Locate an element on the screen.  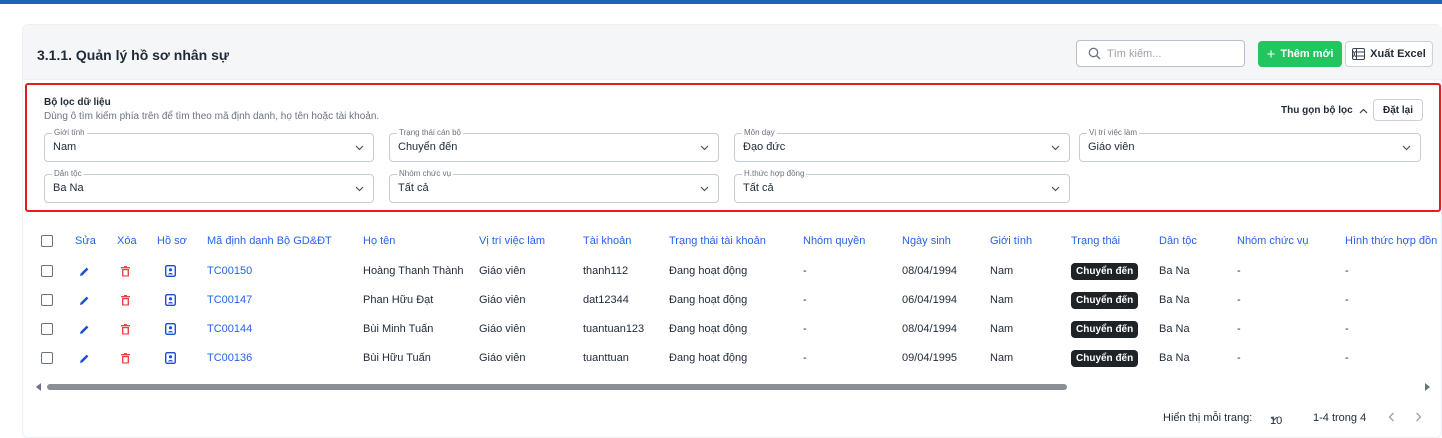
scroll-right-arrow-icon is located at coordinates (1427, 387).